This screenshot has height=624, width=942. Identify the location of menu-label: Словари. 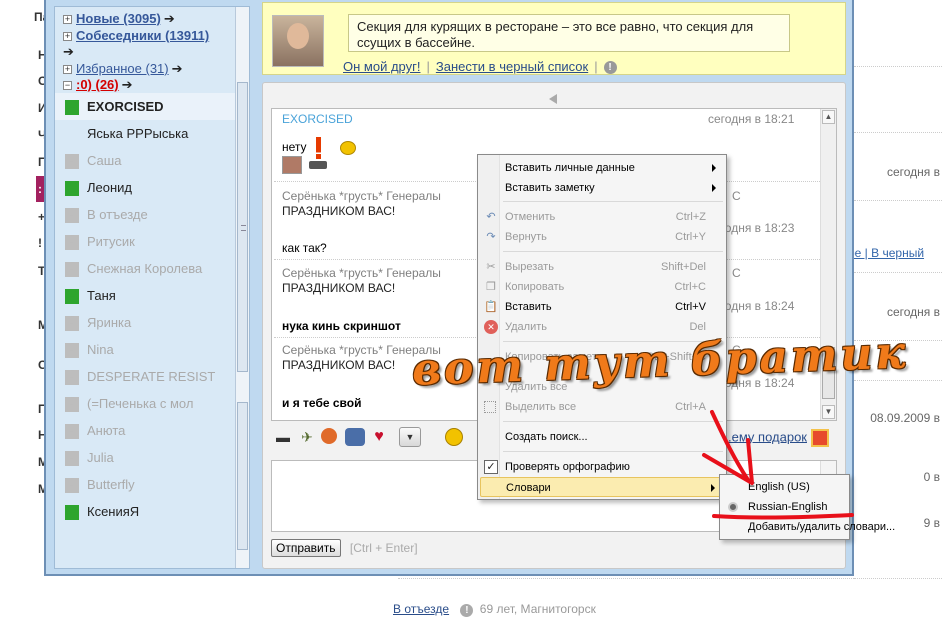
(528, 488).